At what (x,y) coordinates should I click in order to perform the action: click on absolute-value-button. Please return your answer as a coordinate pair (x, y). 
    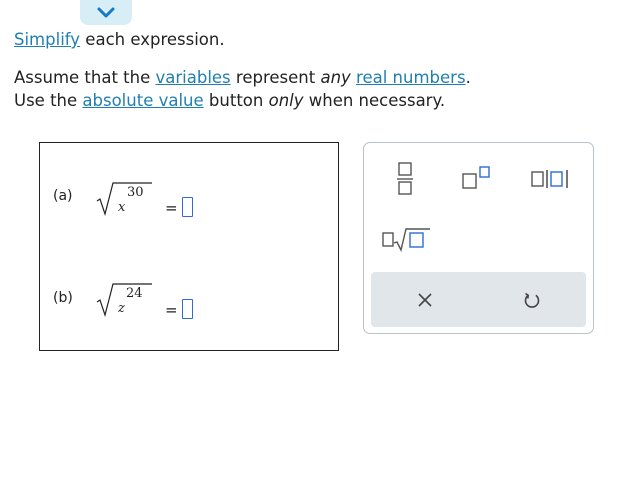
    Looking at the image, I should click on (552, 179).